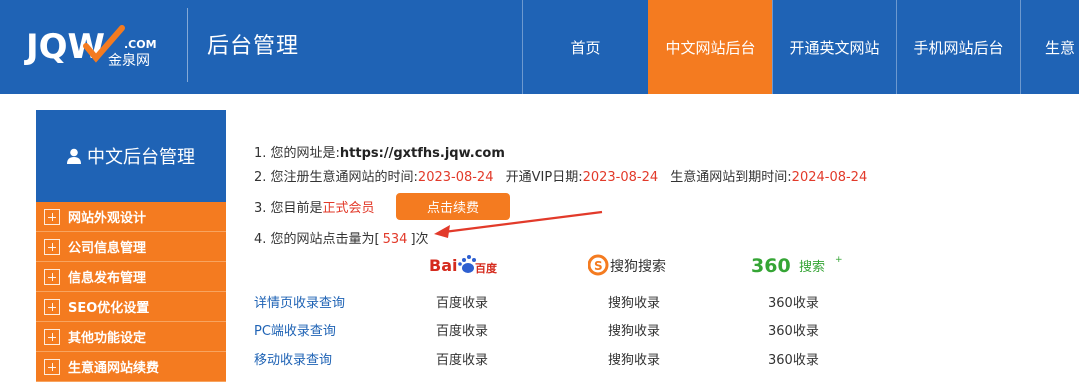 This screenshot has height=382, width=1079. What do you see at coordinates (129, 60) in the screenshot?
I see `svg-text: 金泉网` at bounding box center [129, 60].